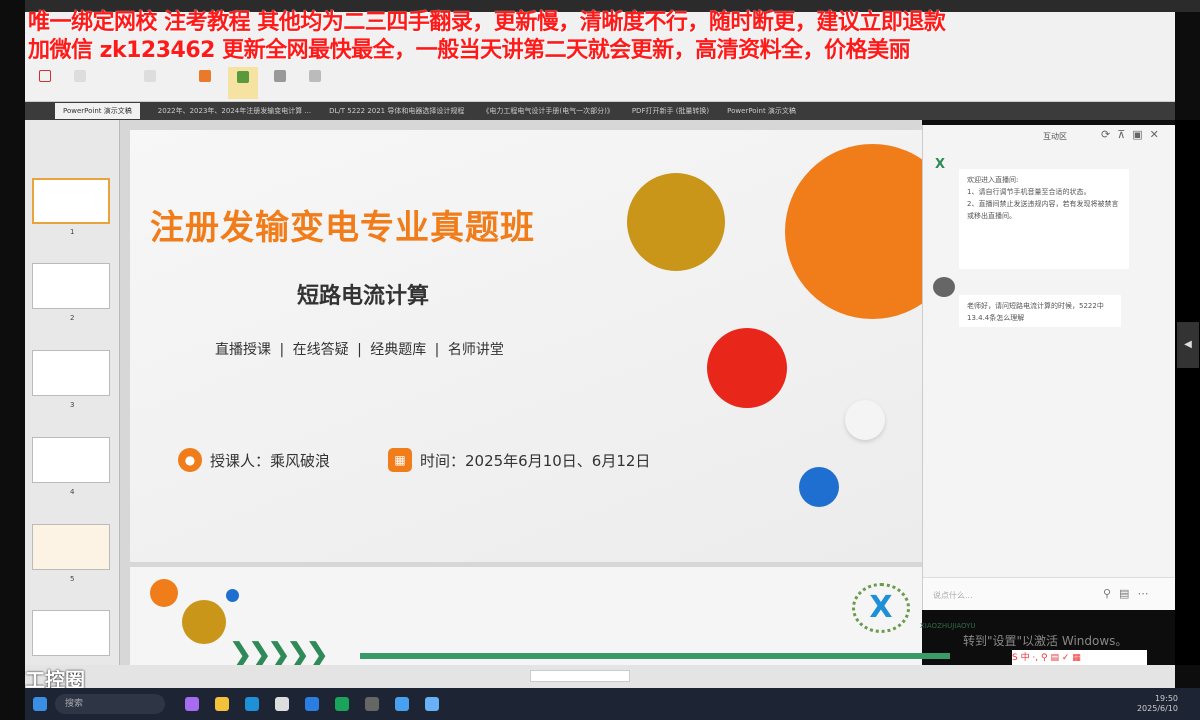 This screenshot has width=1200, height=720. Describe the element at coordinates (1187, 392) in the screenshot. I see `side-strip: ◀` at that location.